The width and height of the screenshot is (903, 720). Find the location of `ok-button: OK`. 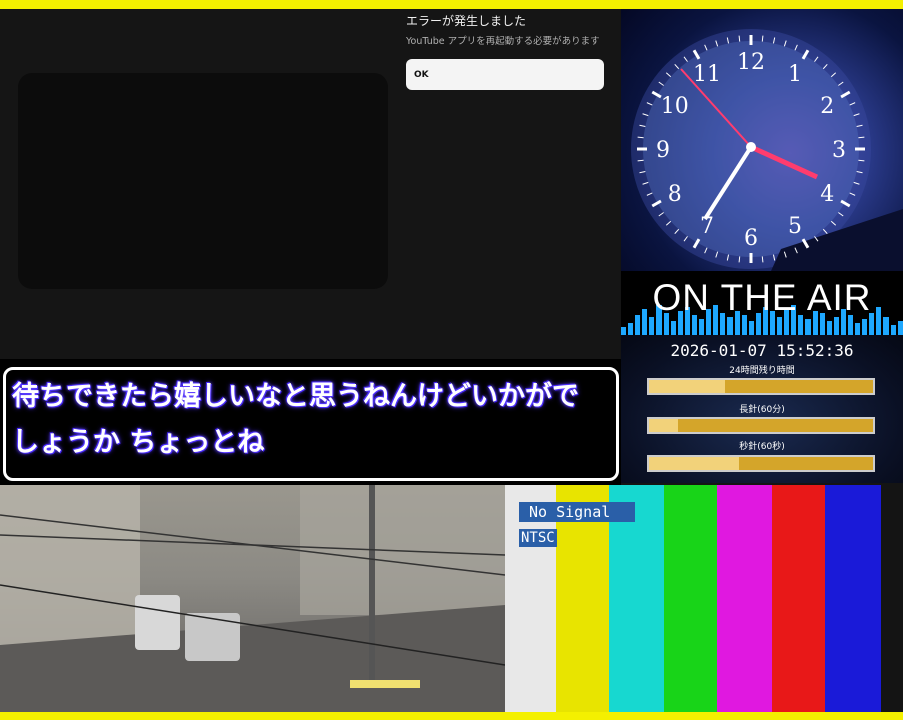

ok-button: OK is located at coordinates (505, 74).